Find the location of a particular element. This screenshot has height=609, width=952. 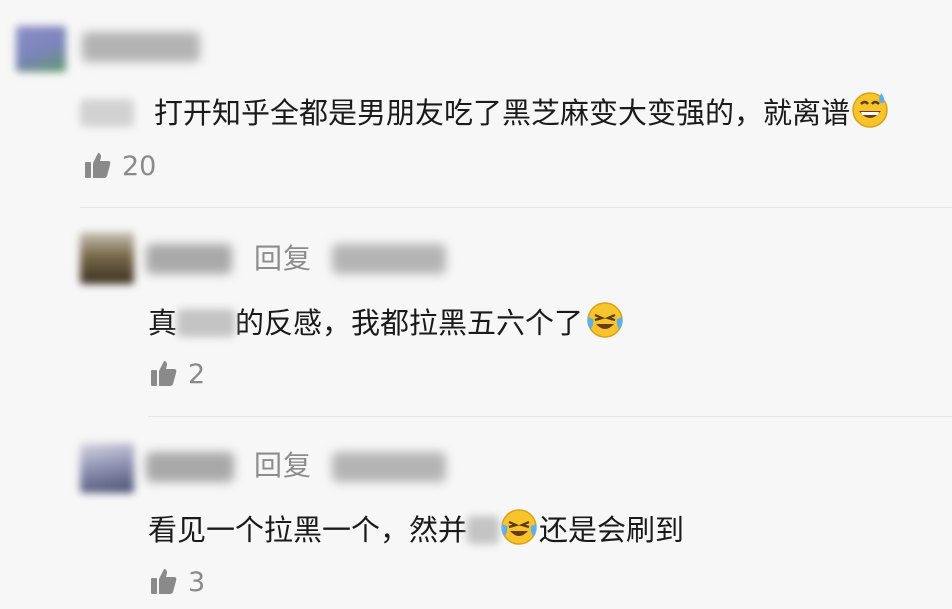

comment-text: 看见一个拉黑一个，然并 还是会刷到 is located at coordinates (416, 529).